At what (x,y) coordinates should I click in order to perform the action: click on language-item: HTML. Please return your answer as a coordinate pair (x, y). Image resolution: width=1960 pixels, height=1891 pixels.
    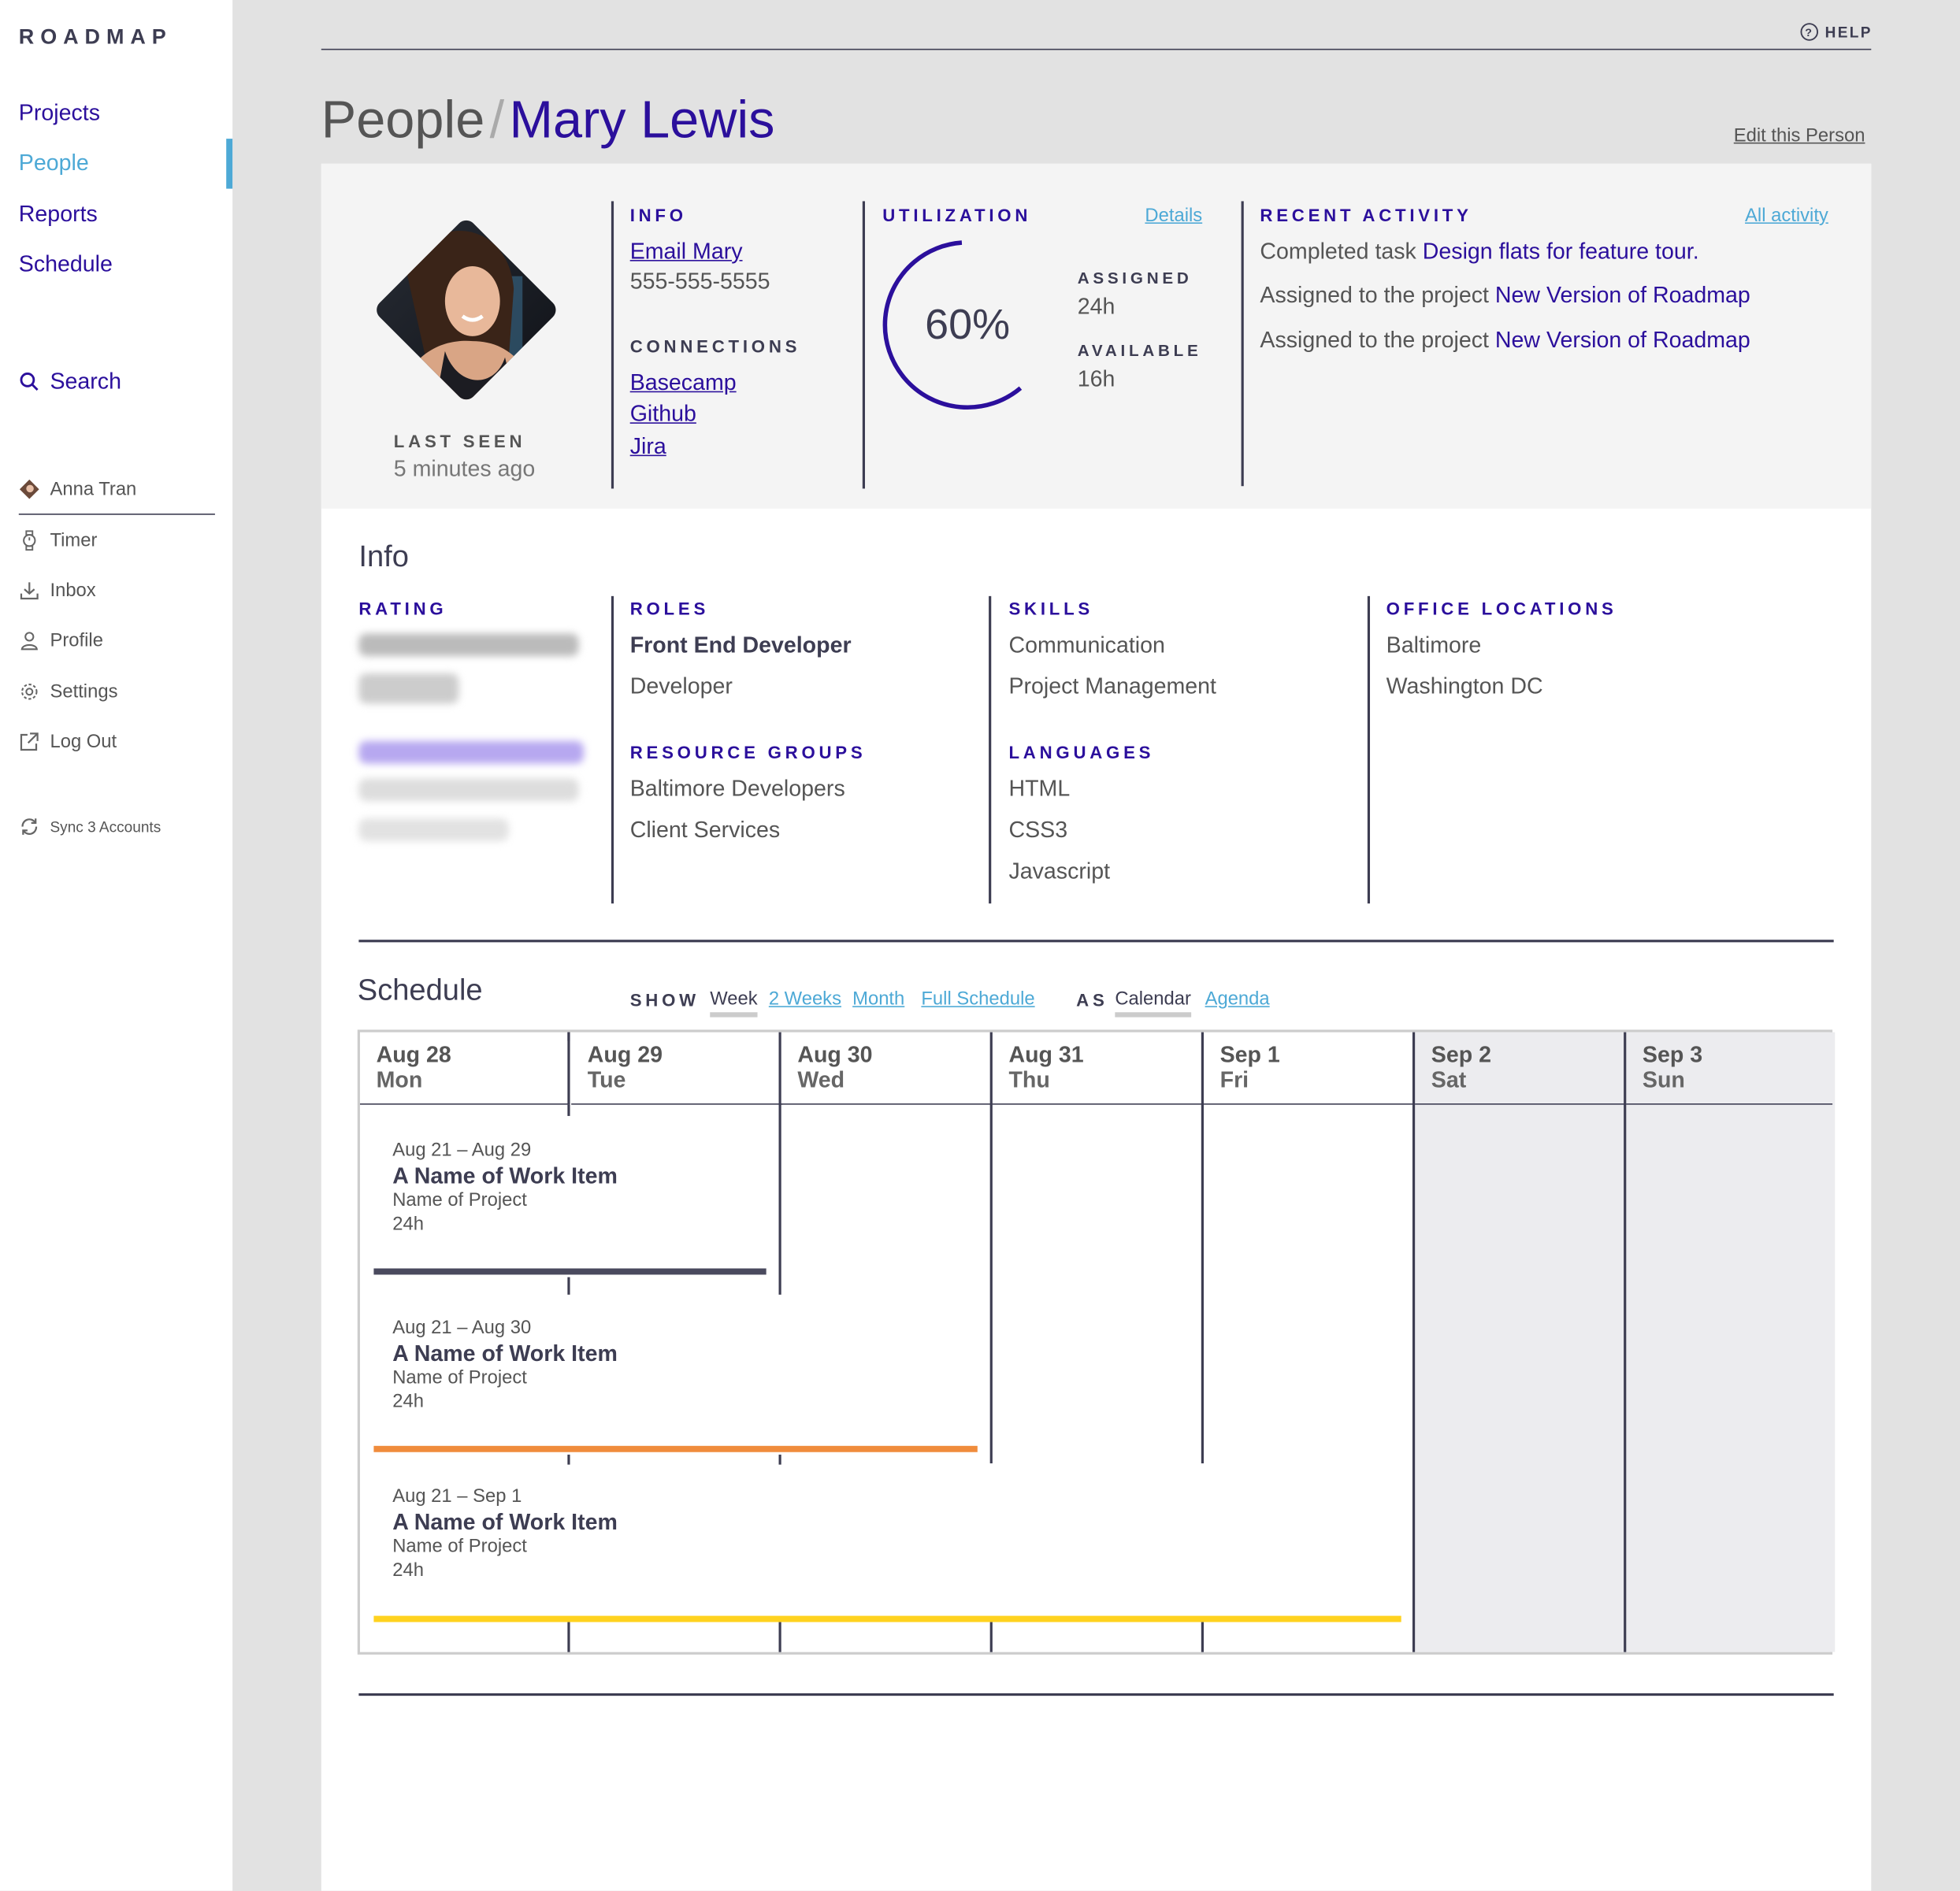
    Looking at the image, I should click on (1039, 789).